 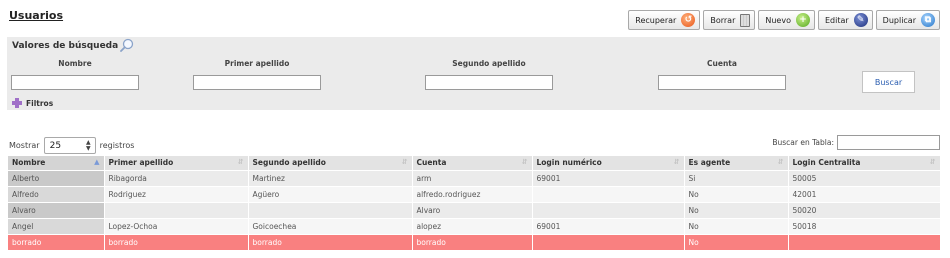 I want to click on table-cell: Ribagorda, so click(x=176, y=177).